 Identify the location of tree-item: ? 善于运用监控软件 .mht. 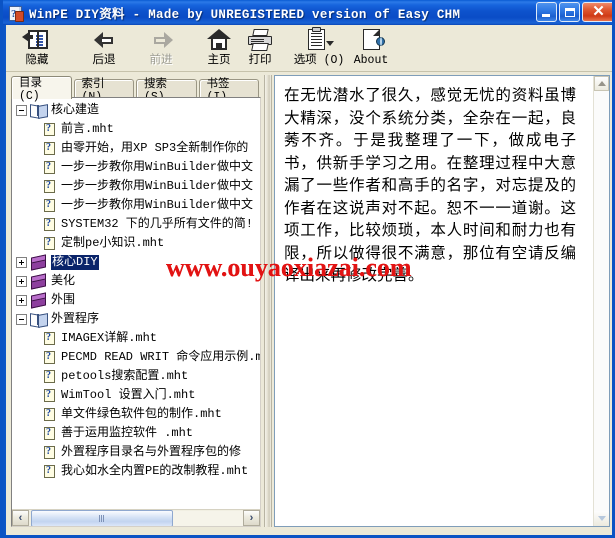
(136, 433).